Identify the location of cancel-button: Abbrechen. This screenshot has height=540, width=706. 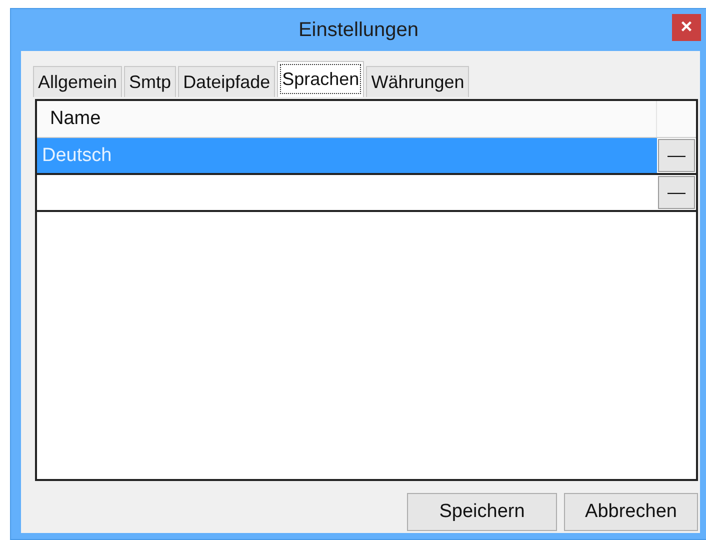
(631, 512).